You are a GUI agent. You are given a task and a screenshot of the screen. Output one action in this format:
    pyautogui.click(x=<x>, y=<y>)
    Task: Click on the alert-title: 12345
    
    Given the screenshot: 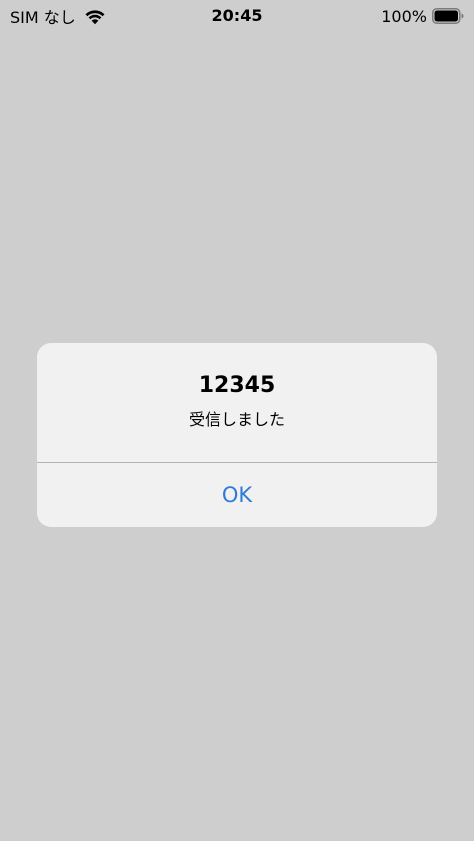 What is the action you would take?
    pyautogui.click(x=237, y=385)
    